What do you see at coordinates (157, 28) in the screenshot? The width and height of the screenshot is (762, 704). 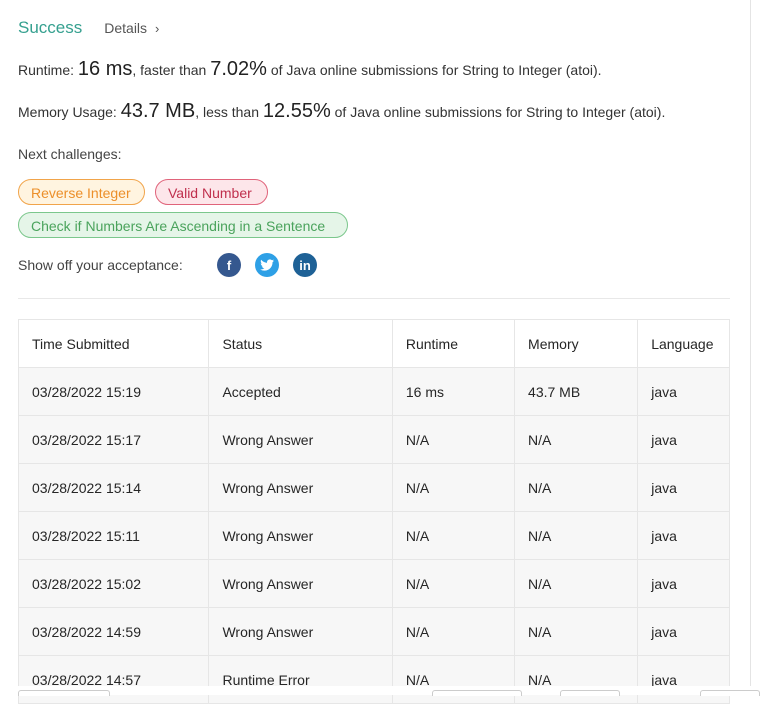 I see `chevron-right-icon: ›` at bounding box center [157, 28].